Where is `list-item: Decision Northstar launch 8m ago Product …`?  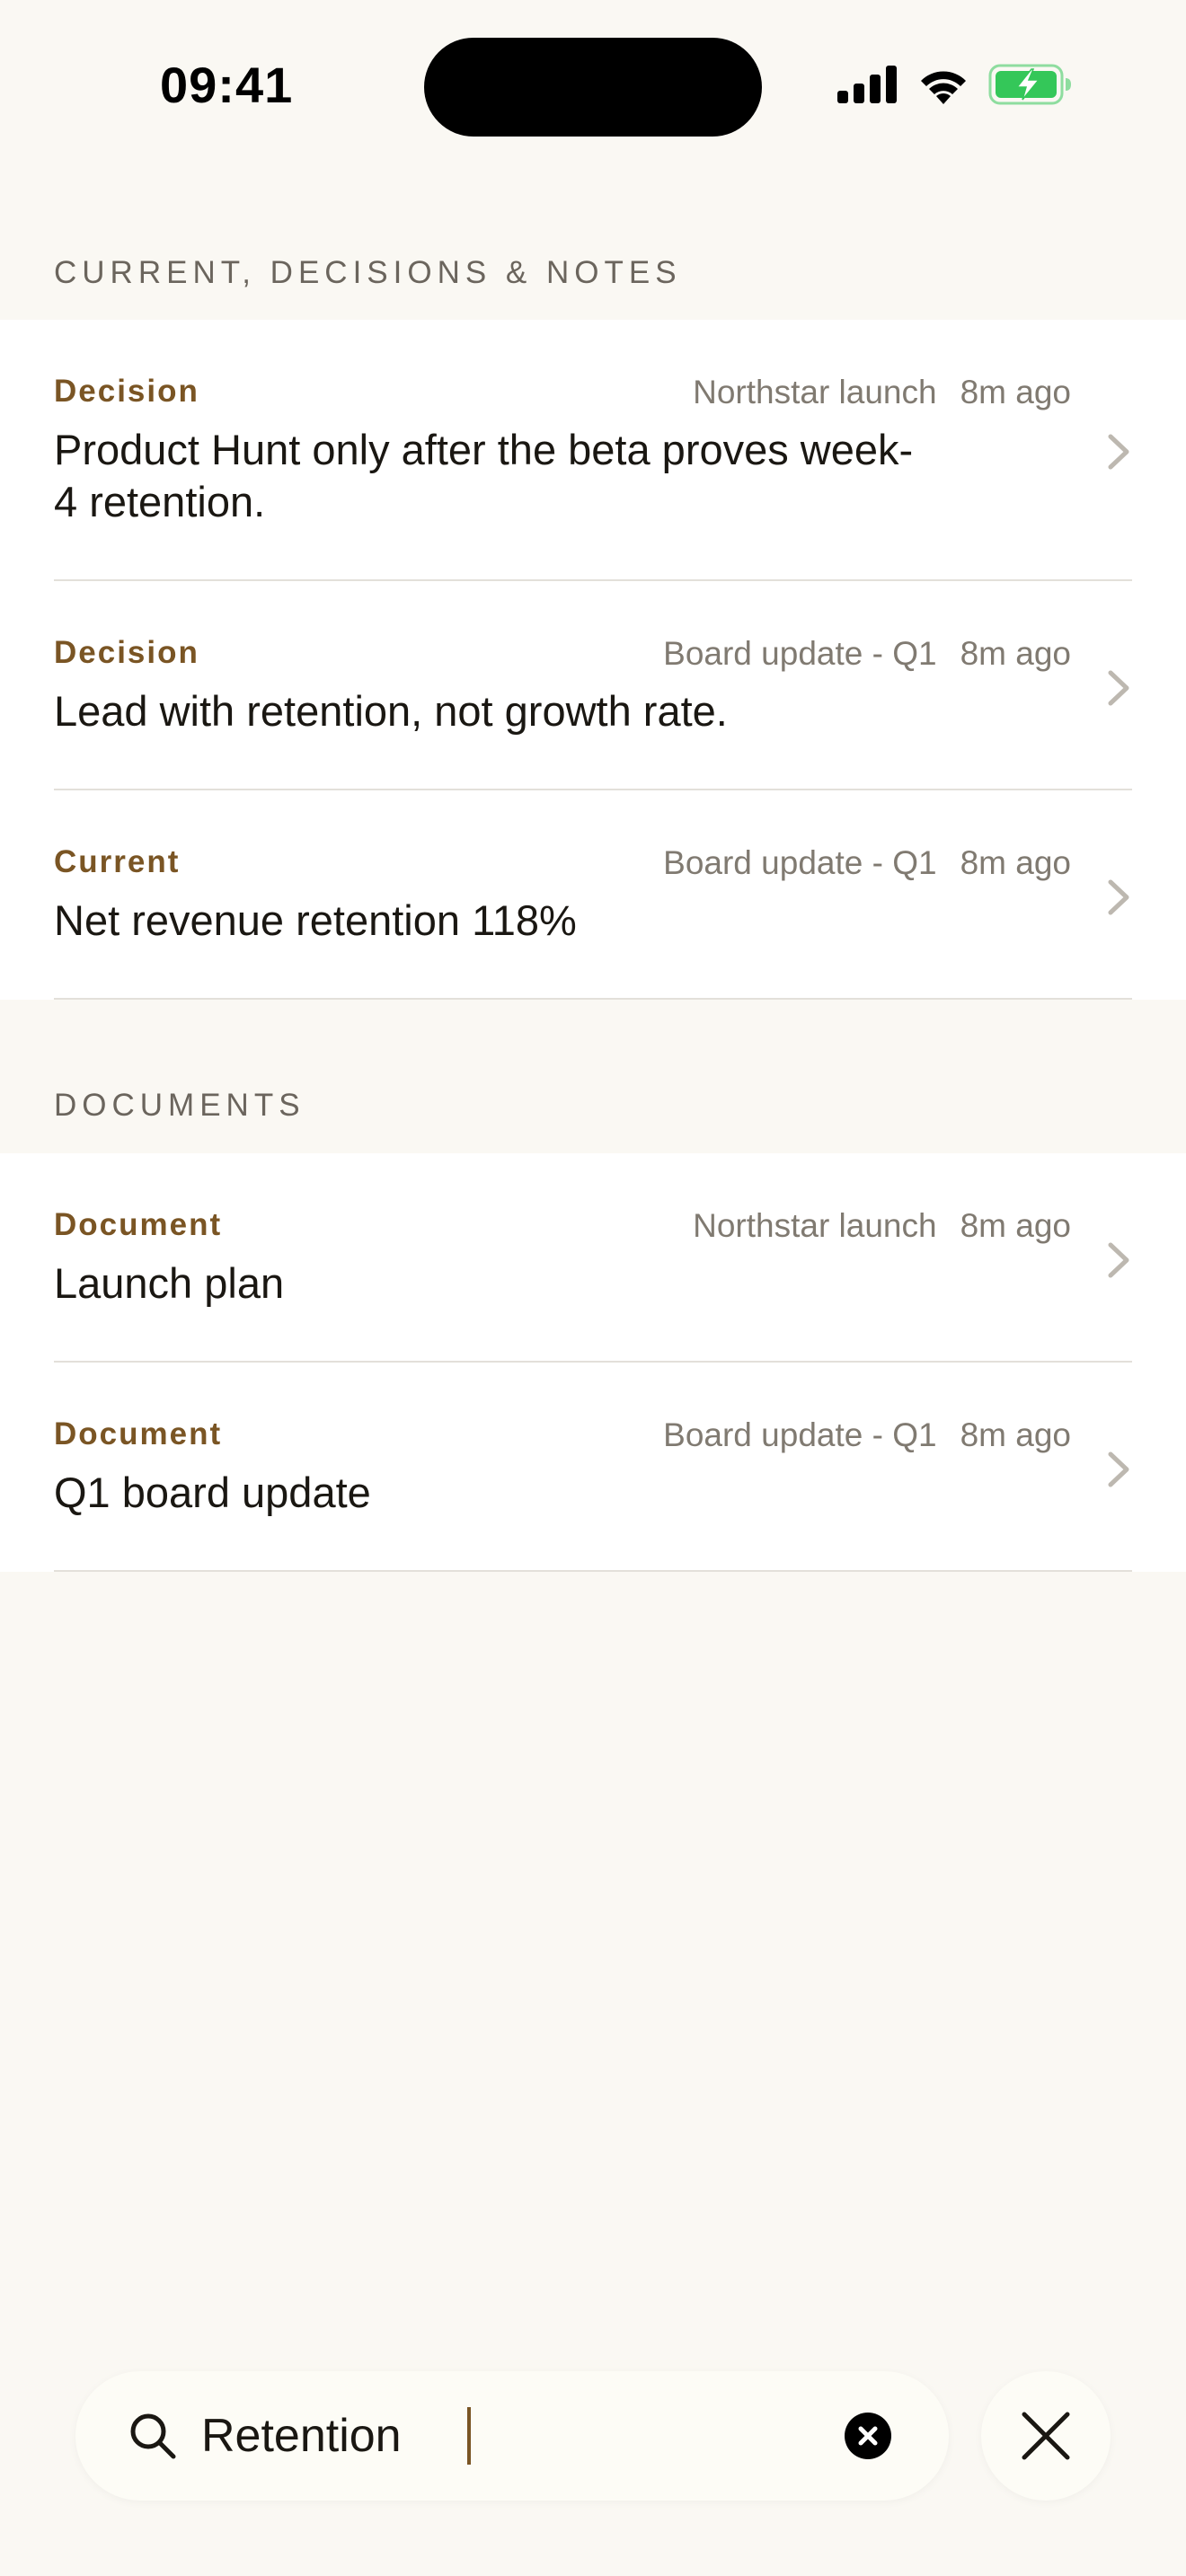 list-item: Decision Northstar launch 8m ago Product … is located at coordinates (593, 450).